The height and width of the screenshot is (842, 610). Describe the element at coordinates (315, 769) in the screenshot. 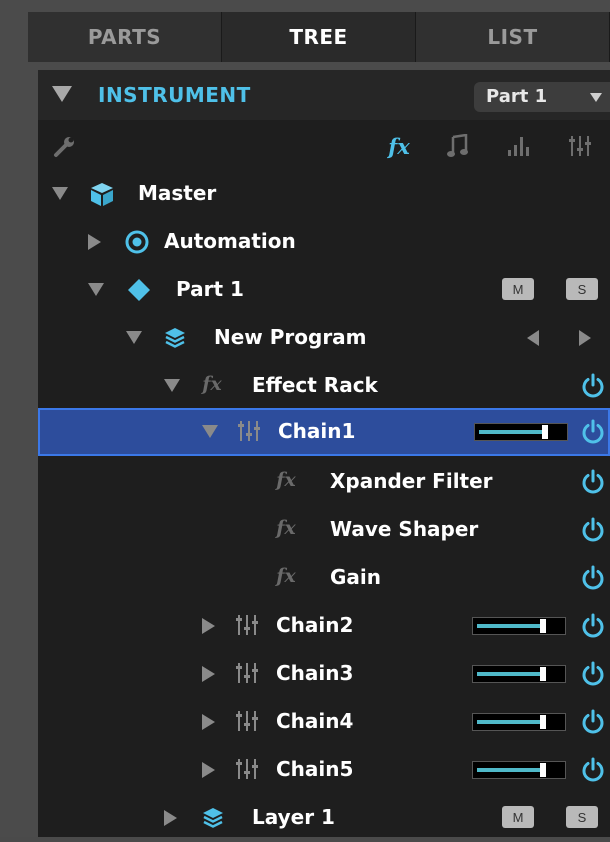

I see `tree-label: Chain5` at that location.